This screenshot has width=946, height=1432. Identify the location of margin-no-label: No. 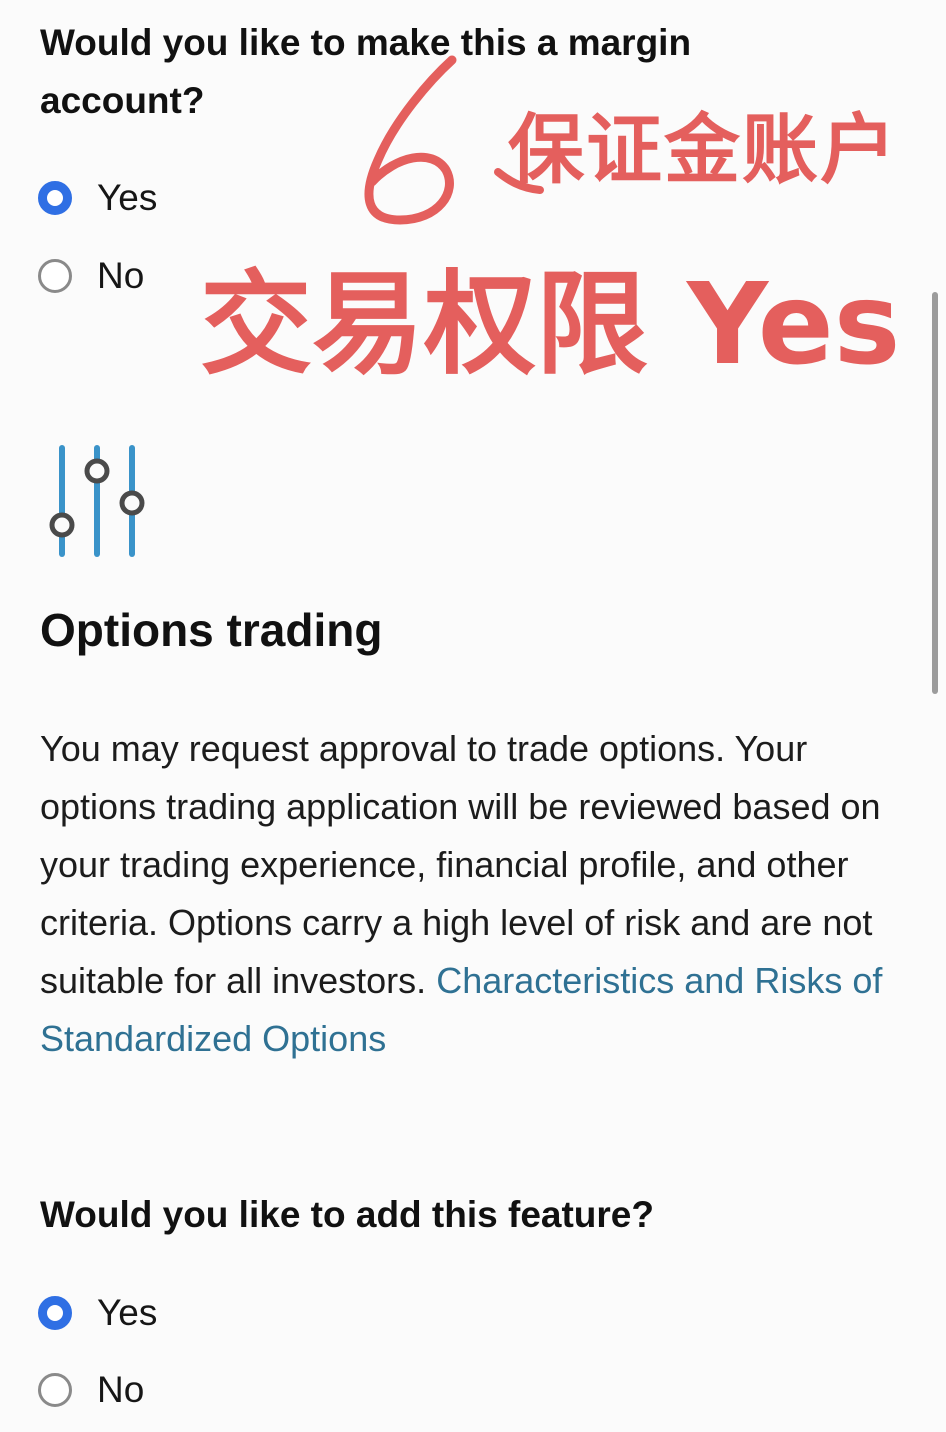
(121, 275).